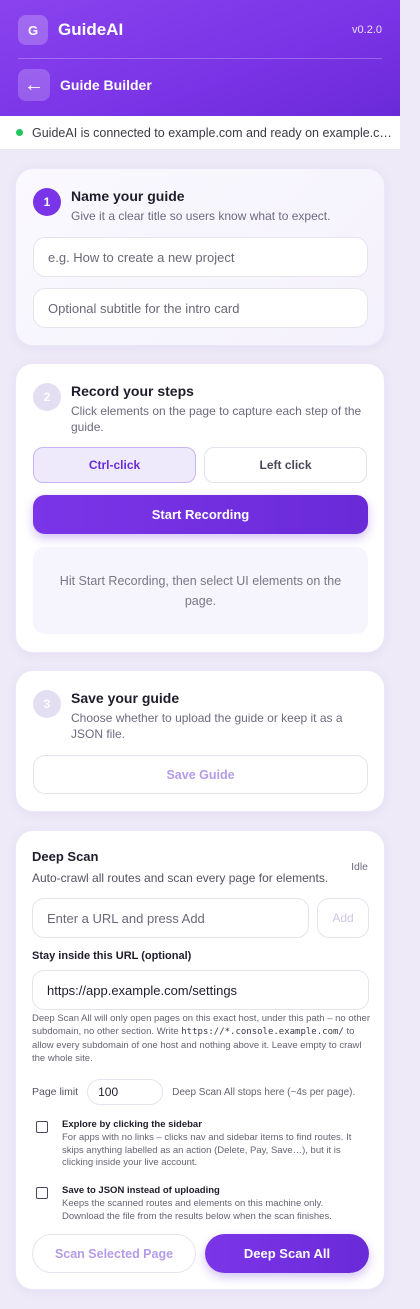 This screenshot has height=1309, width=420. What do you see at coordinates (343, 918) in the screenshot?
I see `add-url-button: Add` at bounding box center [343, 918].